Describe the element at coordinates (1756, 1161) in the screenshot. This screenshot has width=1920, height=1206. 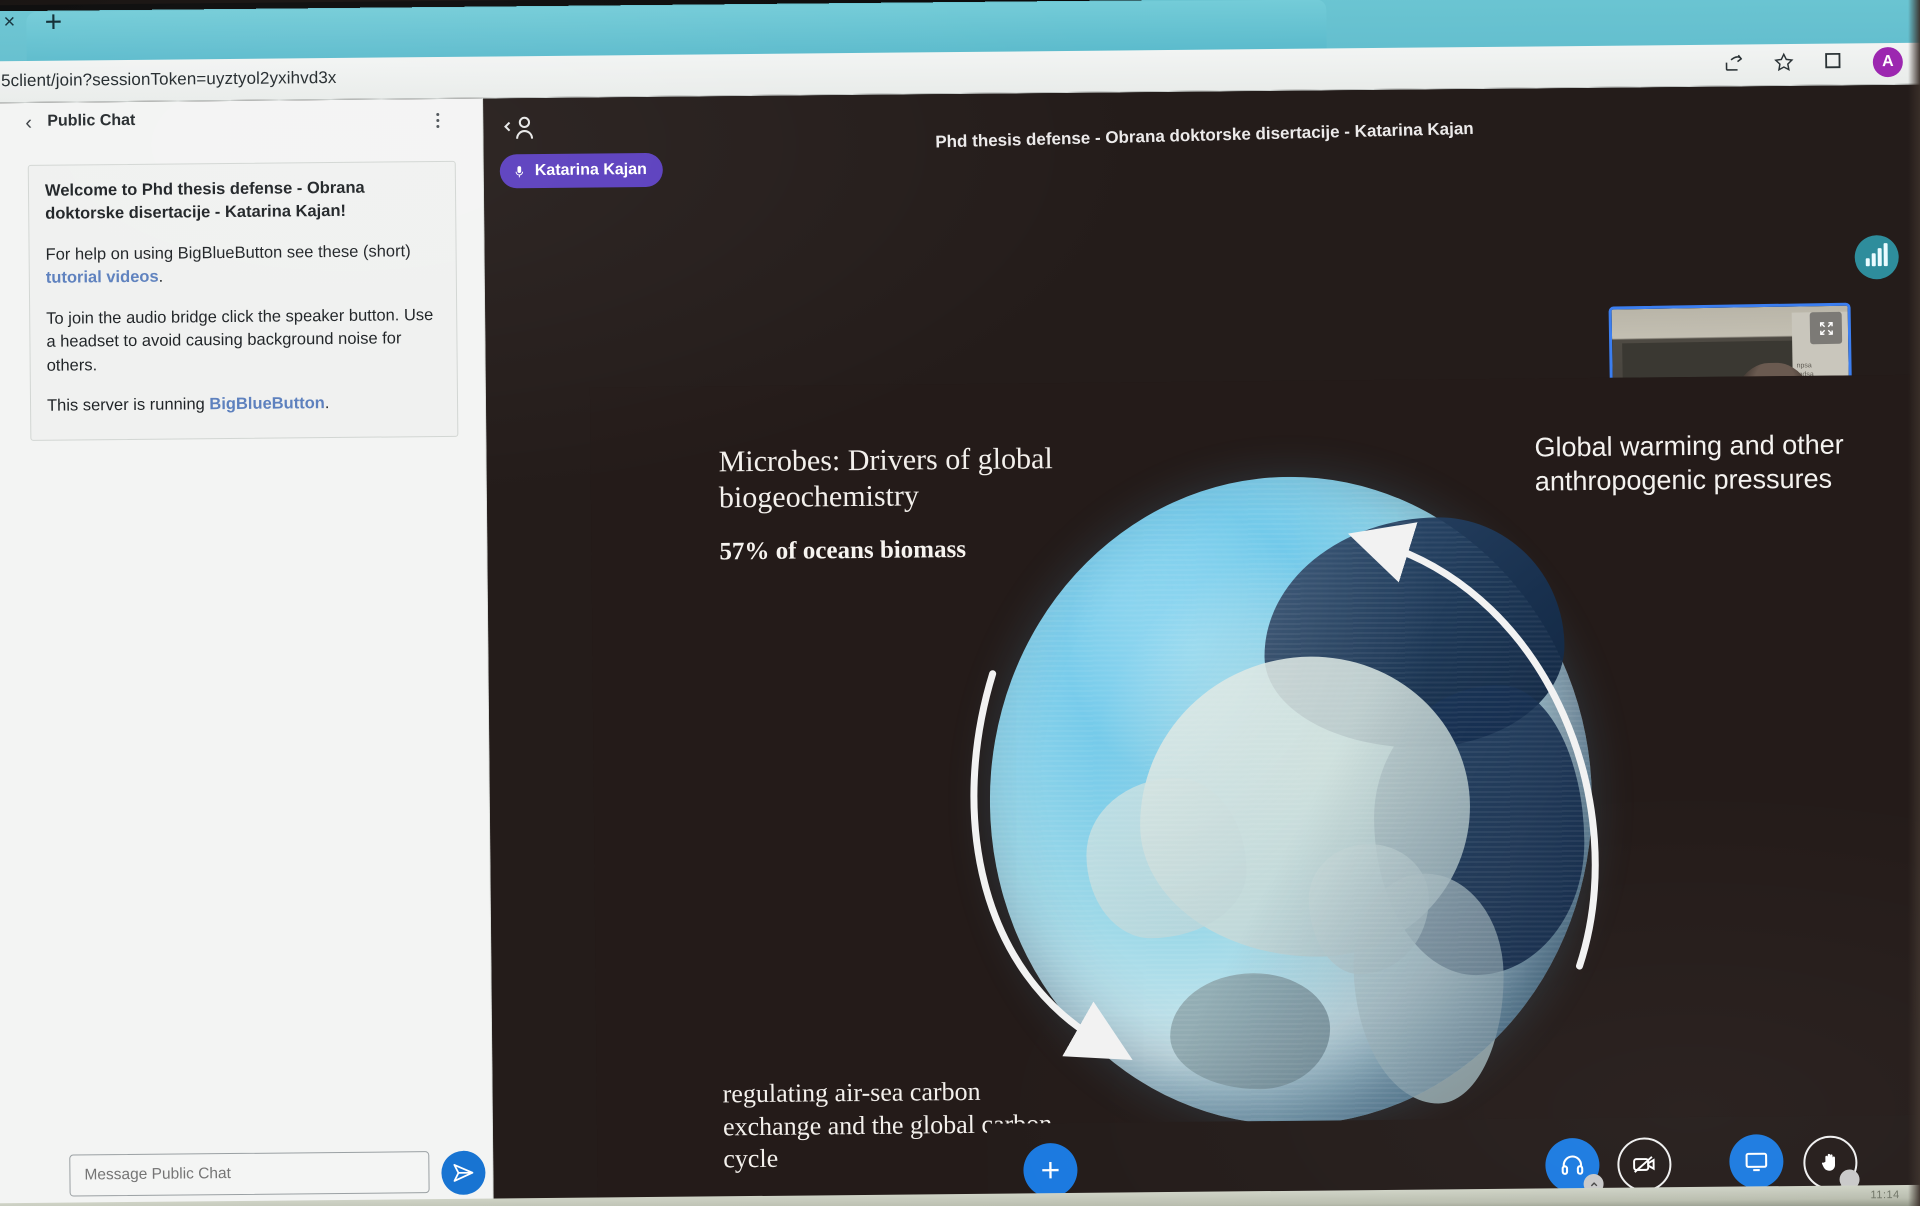
I see `screenshare-button` at that location.